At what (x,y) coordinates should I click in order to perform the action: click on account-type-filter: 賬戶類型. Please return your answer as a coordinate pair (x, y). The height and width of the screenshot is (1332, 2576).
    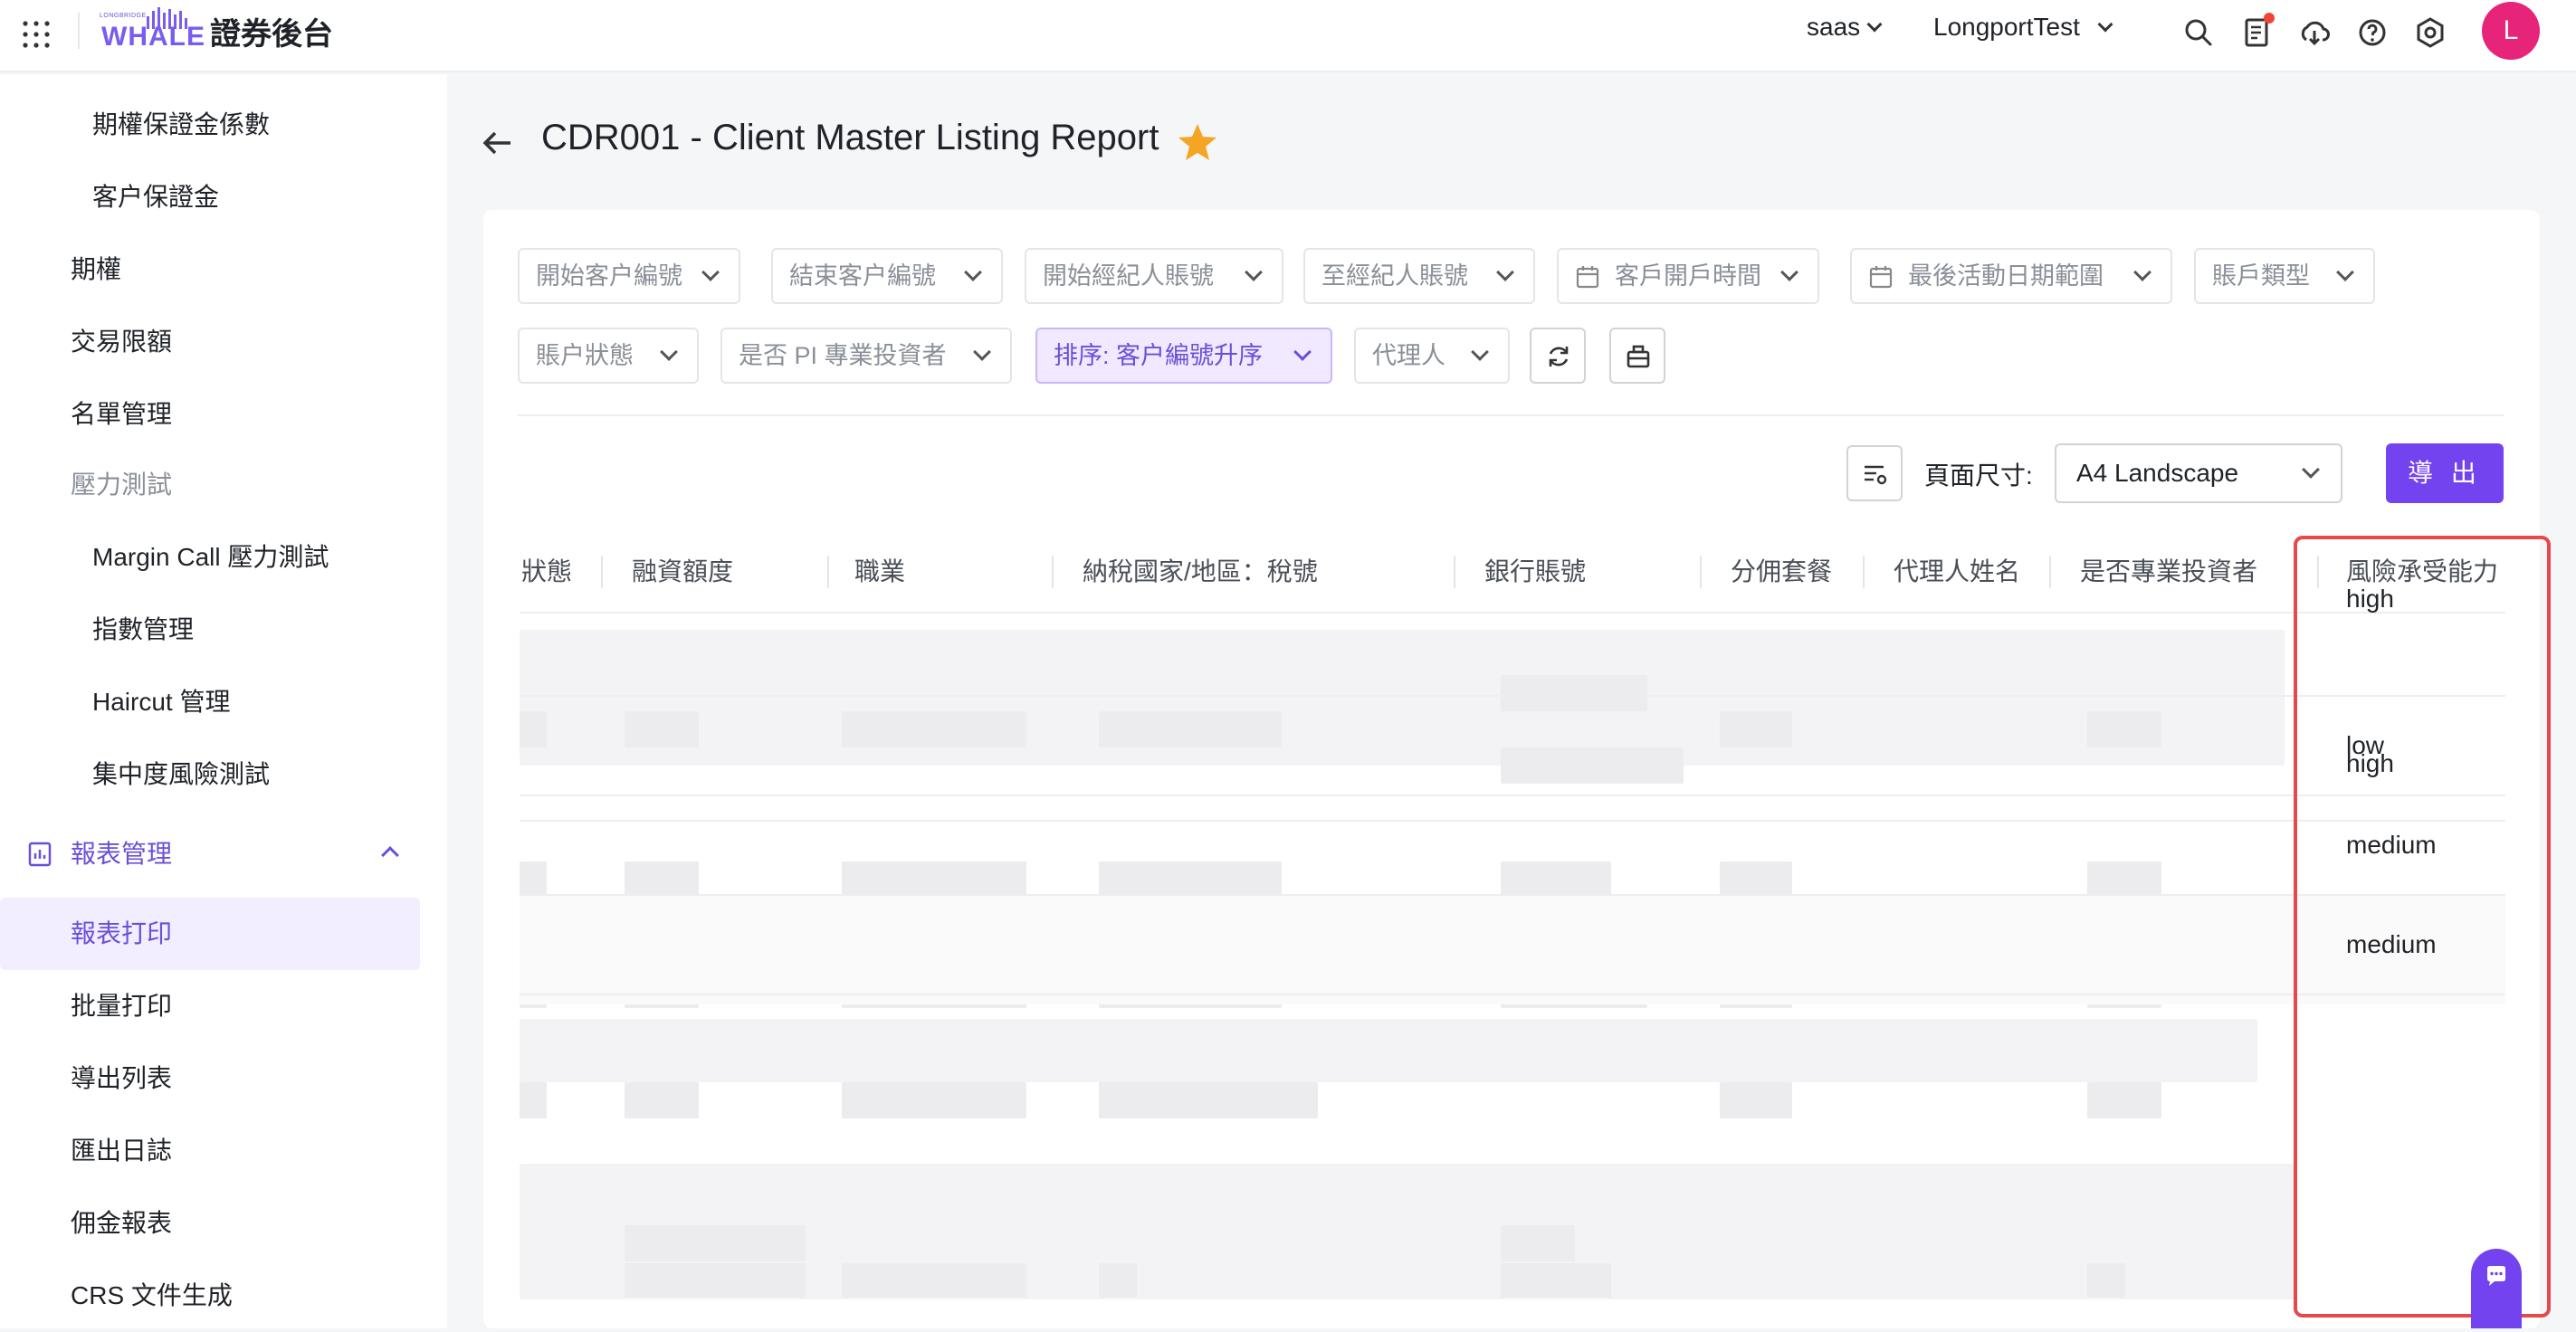
    Looking at the image, I should click on (2284, 276).